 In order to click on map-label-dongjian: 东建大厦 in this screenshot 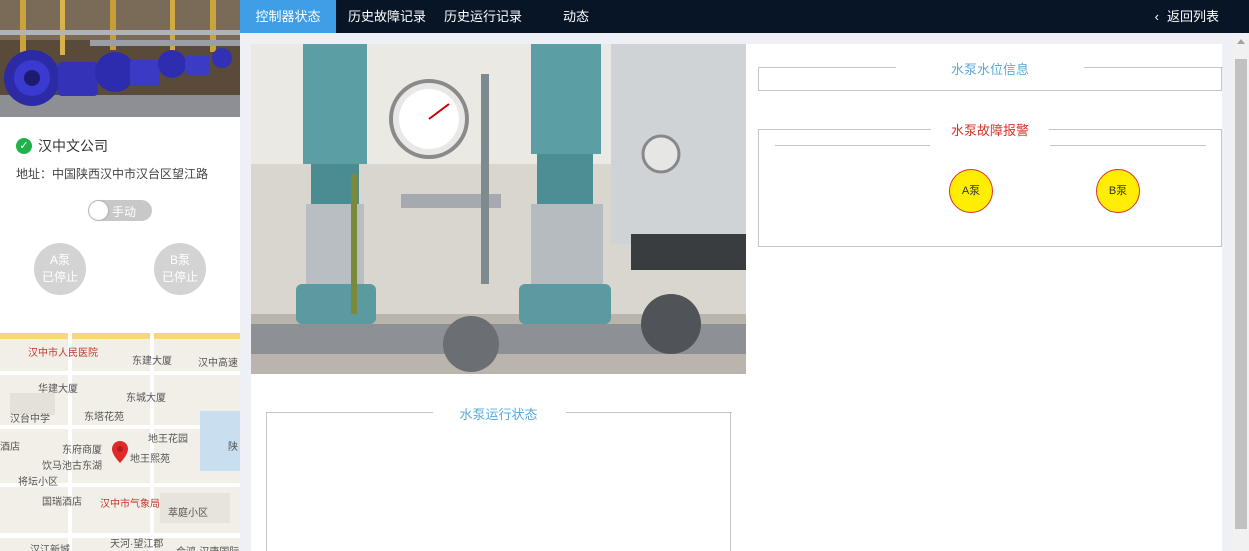, I will do `click(152, 361)`.